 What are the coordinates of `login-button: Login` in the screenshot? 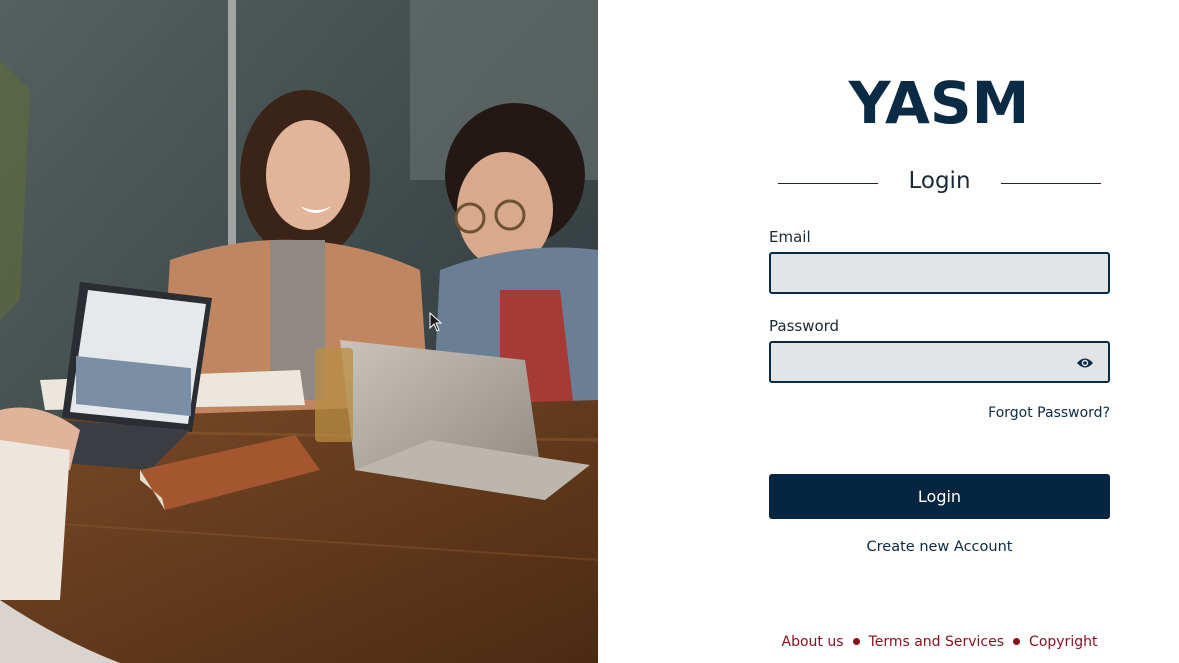 It's located at (939, 496).